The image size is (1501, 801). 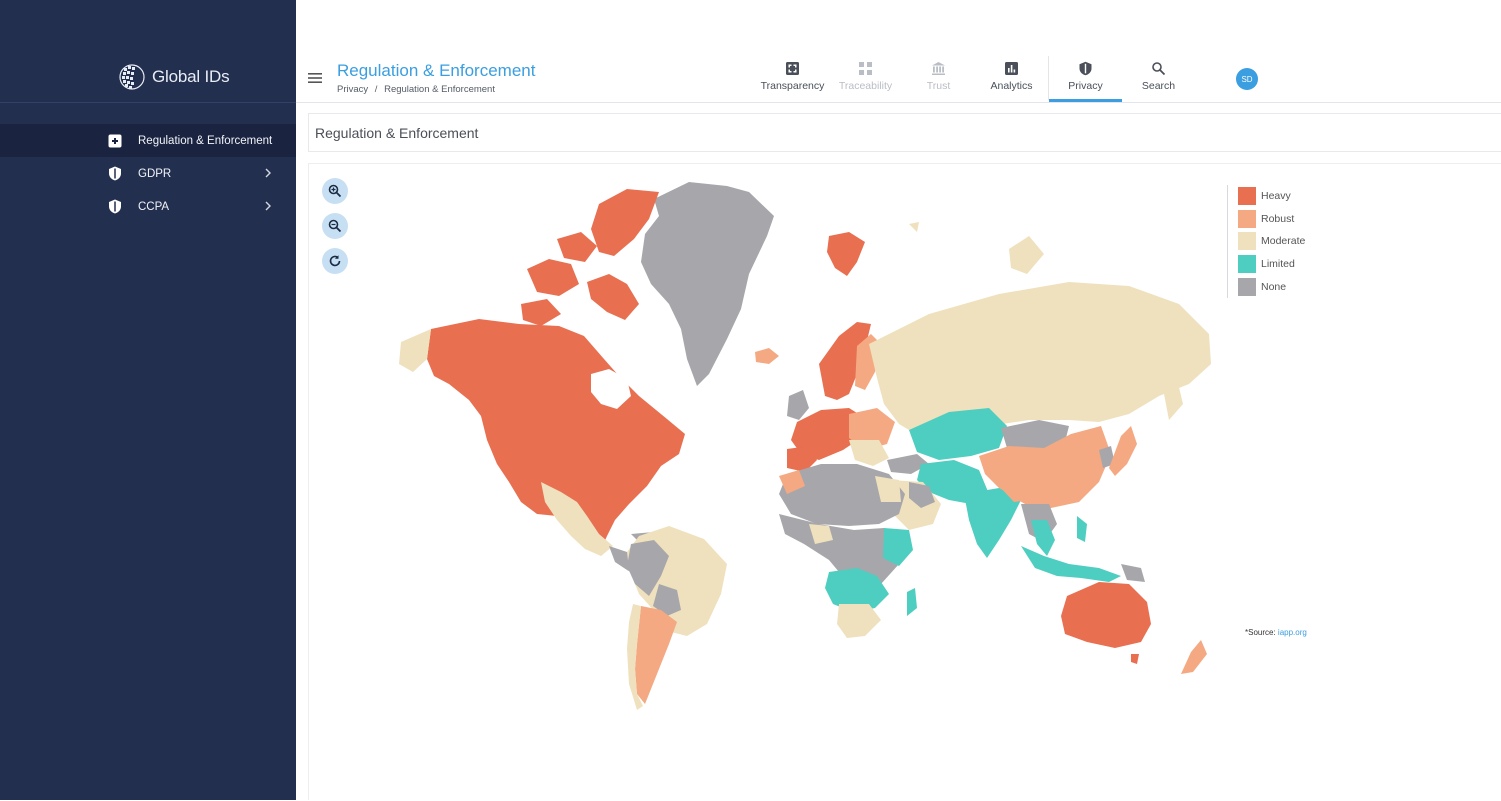 I want to click on country-greenland, so click(x=707, y=284).